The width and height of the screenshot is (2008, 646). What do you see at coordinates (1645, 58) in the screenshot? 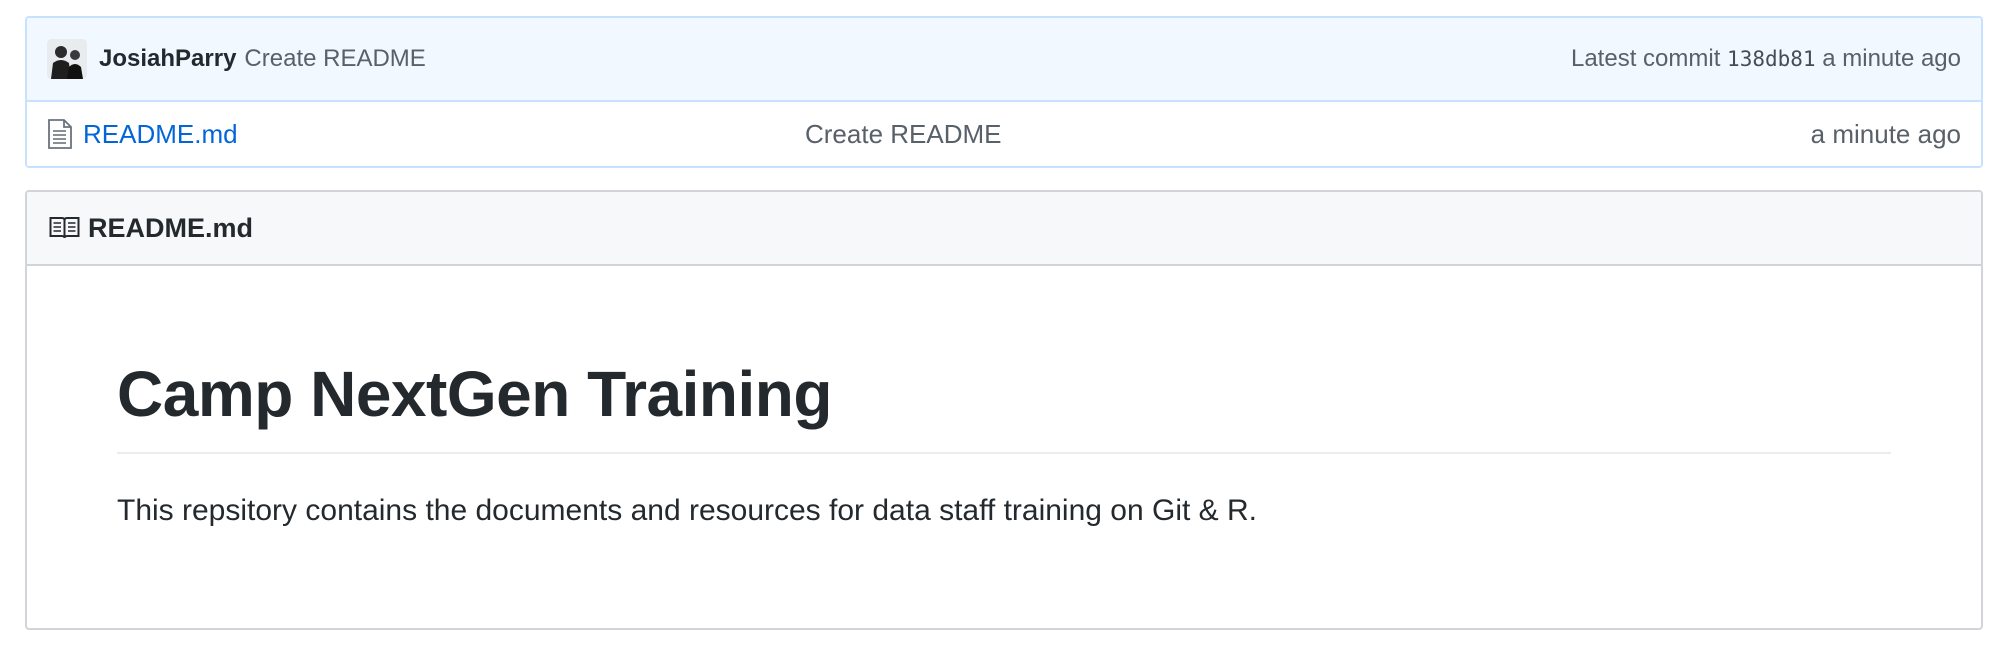
I see `latest-commit-label: Latest commit` at bounding box center [1645, 58].